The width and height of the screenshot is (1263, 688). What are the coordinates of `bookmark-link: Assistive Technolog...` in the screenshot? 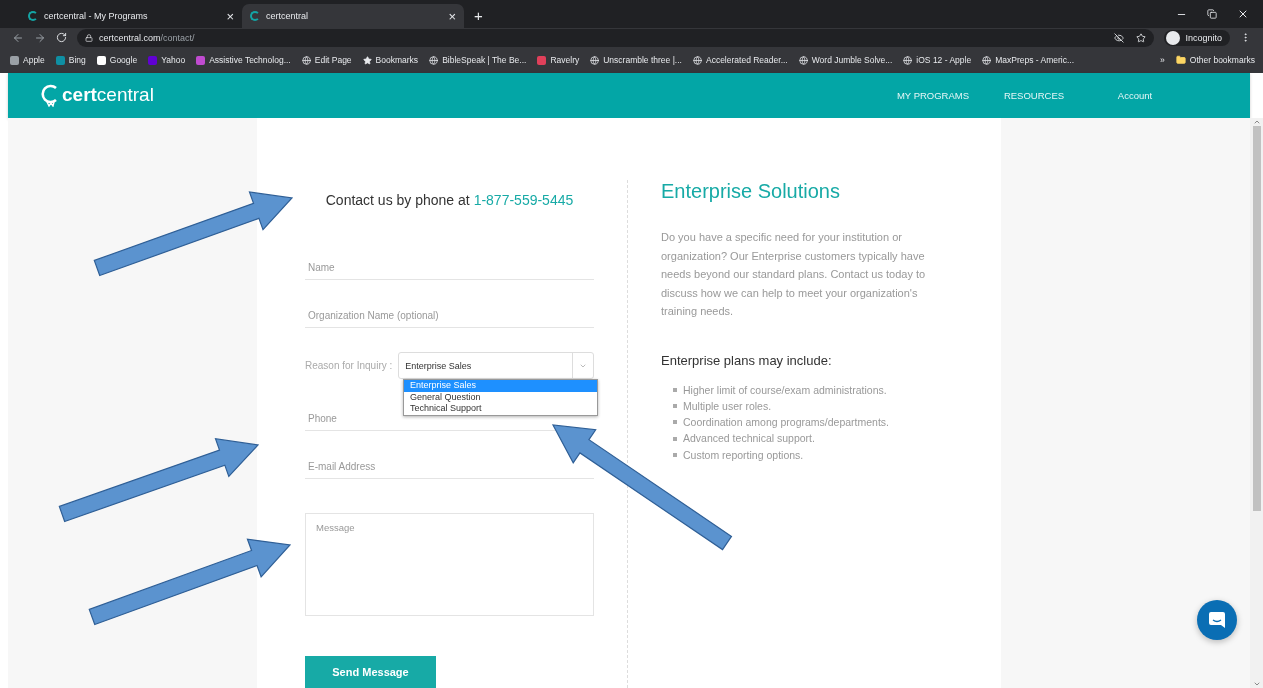 It's located at (243, 60).